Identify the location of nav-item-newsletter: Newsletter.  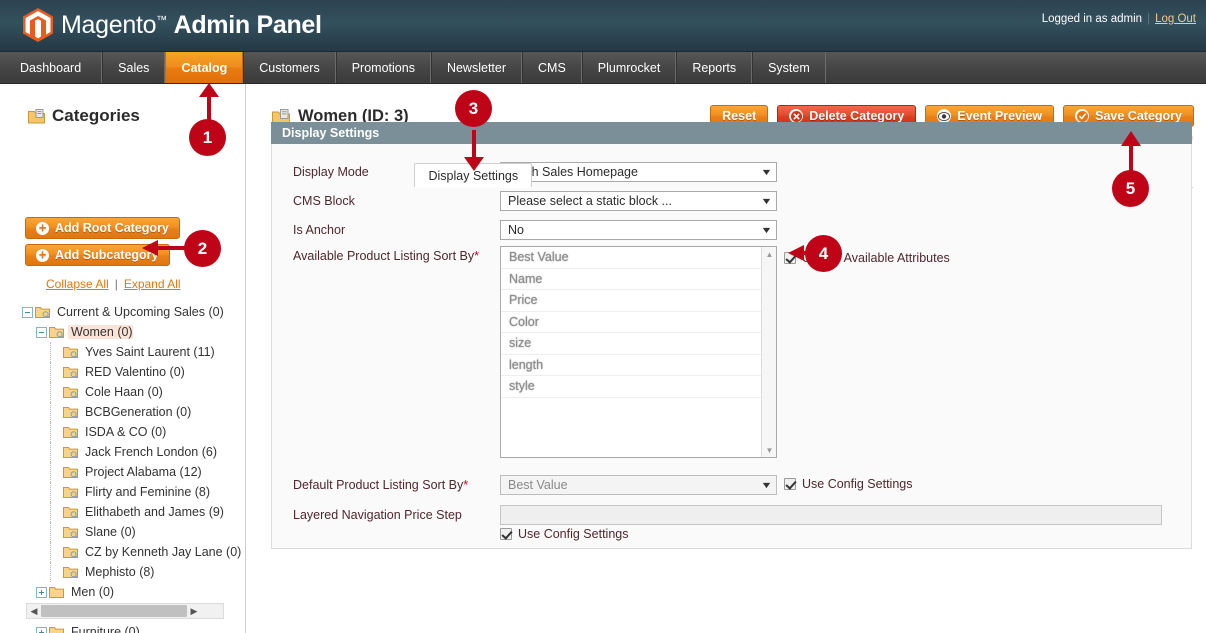
(476, 67).